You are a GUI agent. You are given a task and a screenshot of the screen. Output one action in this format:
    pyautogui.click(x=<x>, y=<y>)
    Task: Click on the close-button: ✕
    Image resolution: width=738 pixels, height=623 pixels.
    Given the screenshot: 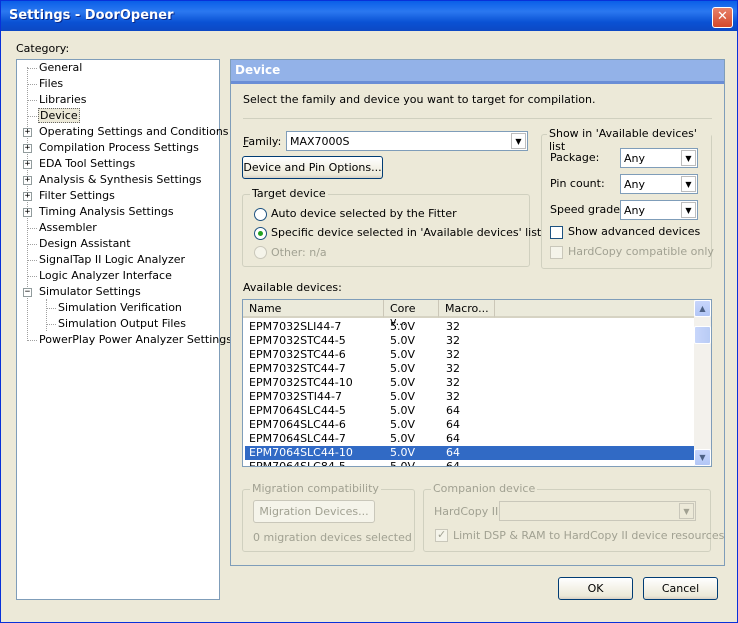 What is the action you would take?
    pyautogui.click(x=722, y=17)
    